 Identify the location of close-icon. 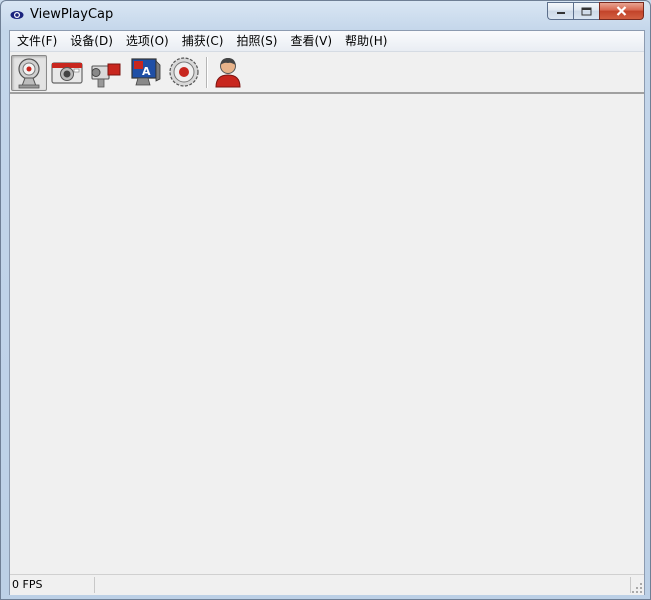
(621, 11).